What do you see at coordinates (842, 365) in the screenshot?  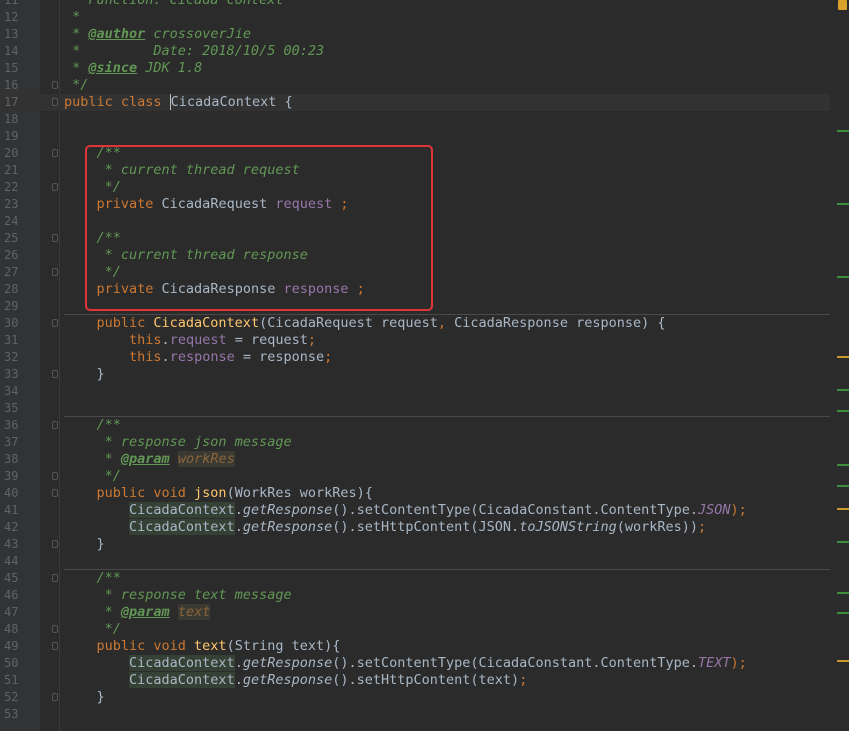 I see `error-stripe-scrollbar` at bounding box center [842, 365].